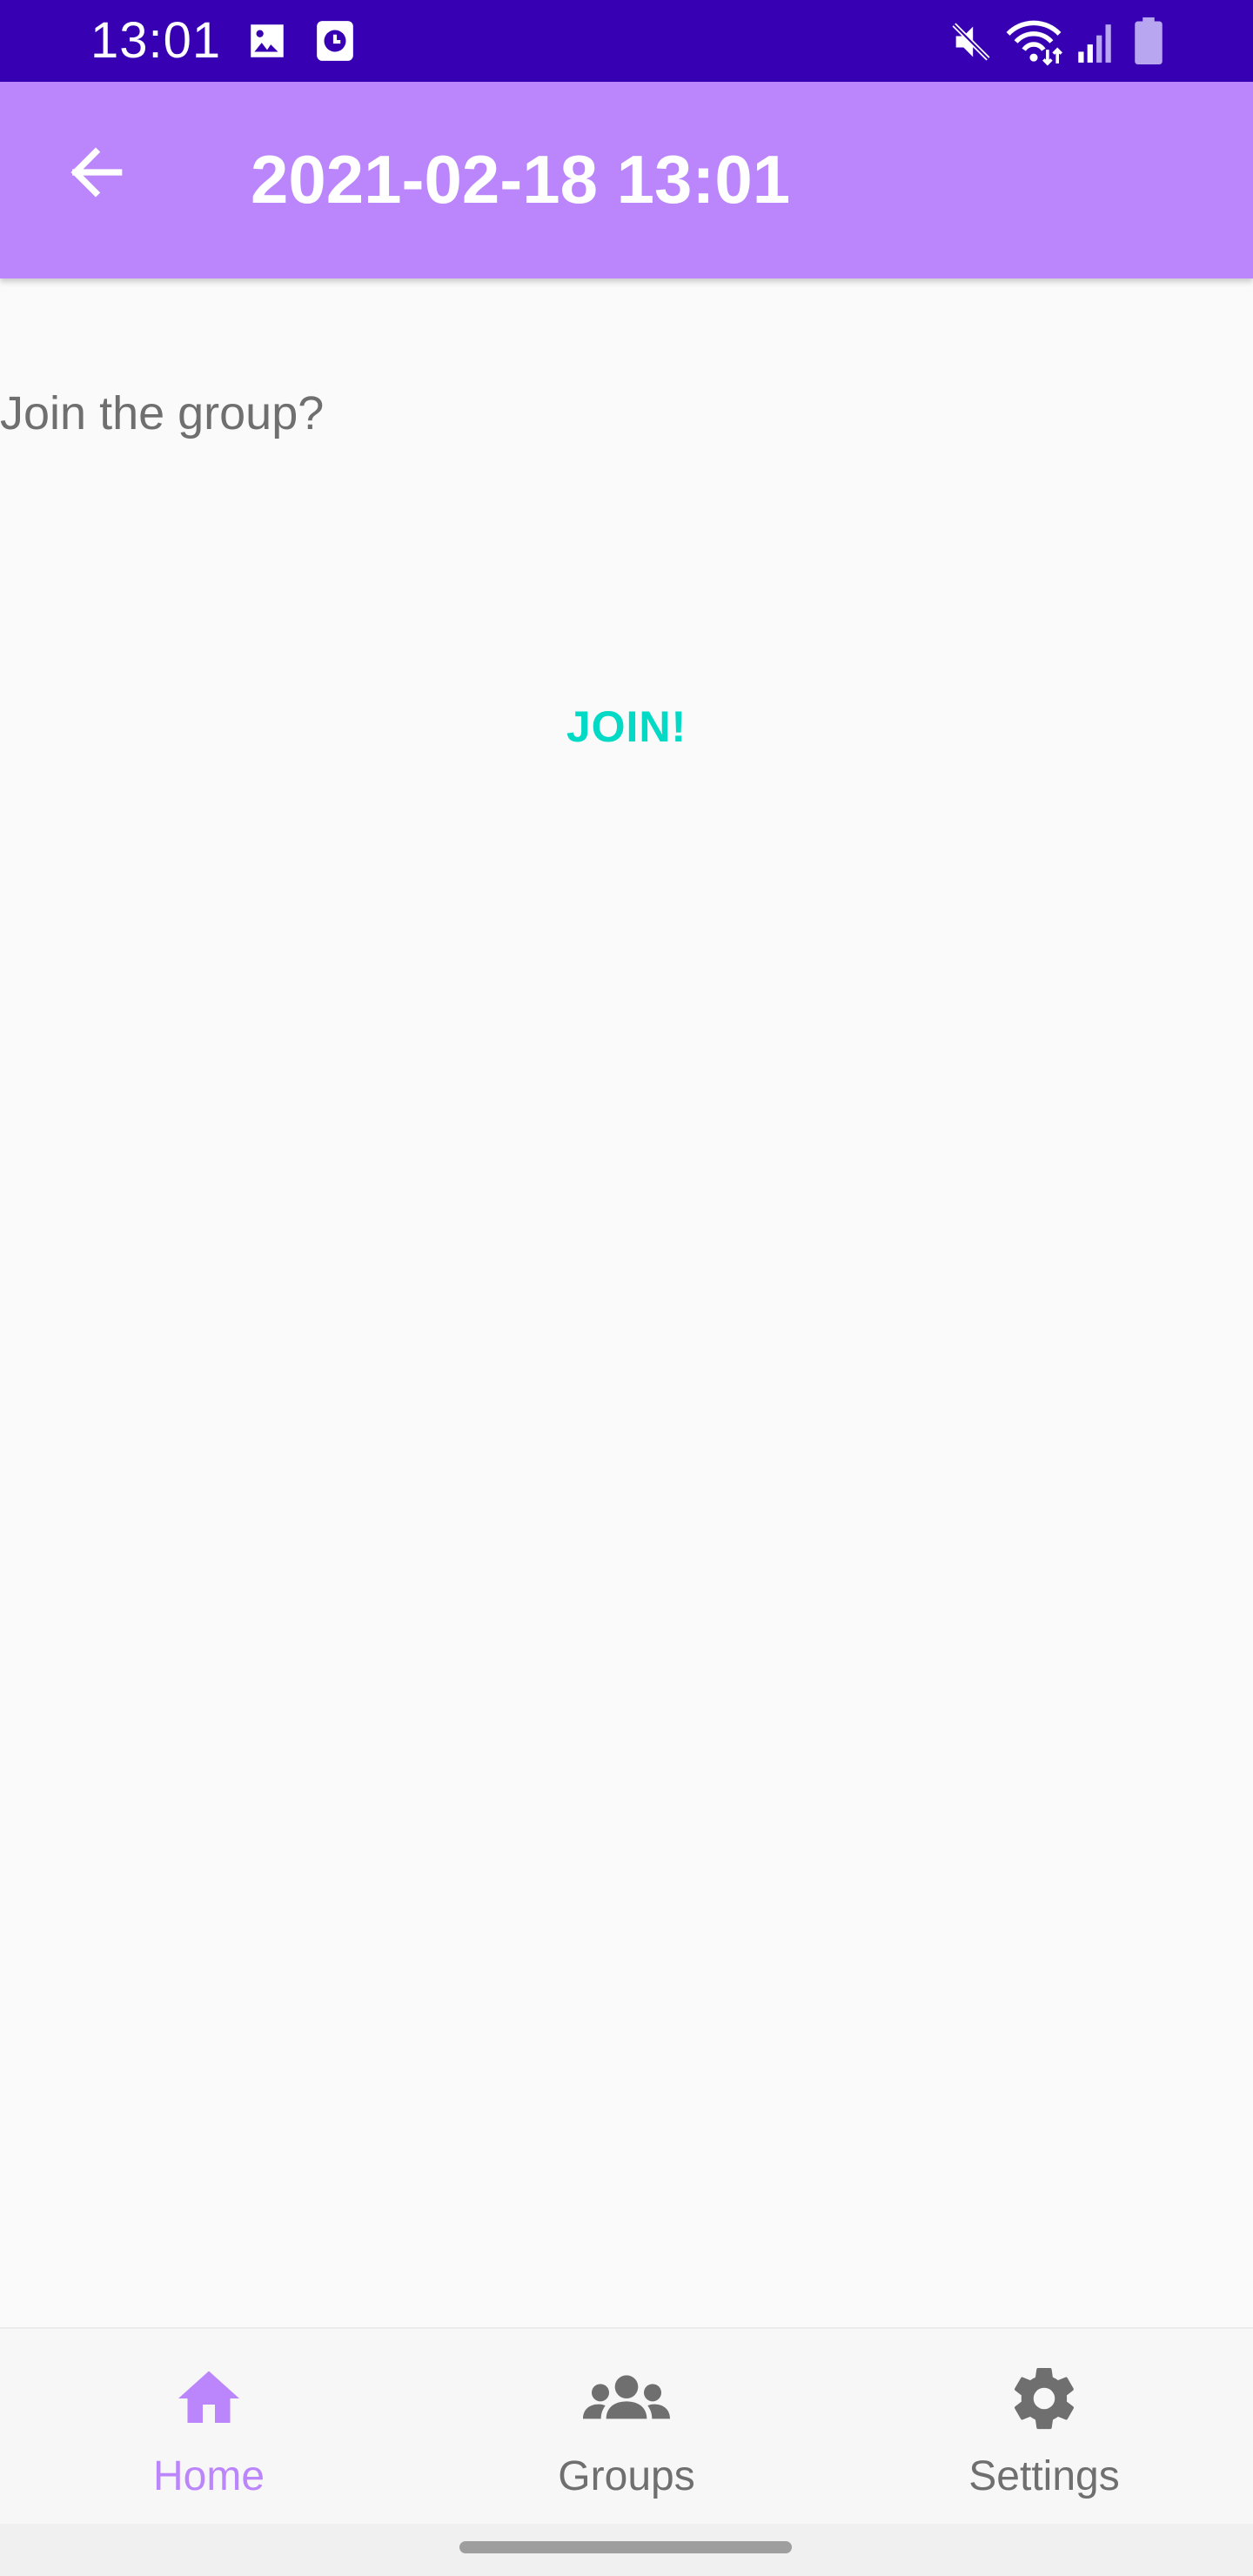 This screenshot has height=2576, width=1253. I want to click on gesture-navigation-area, so click(626, 2550).